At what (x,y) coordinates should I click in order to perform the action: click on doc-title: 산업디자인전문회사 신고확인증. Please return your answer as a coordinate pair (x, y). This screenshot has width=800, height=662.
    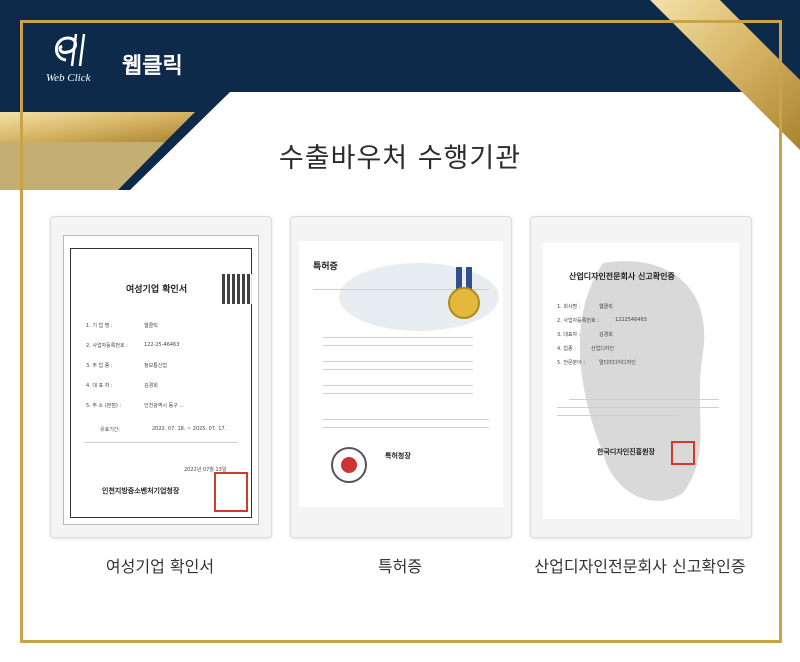
    Looking at the image, I should click on (622, 276).